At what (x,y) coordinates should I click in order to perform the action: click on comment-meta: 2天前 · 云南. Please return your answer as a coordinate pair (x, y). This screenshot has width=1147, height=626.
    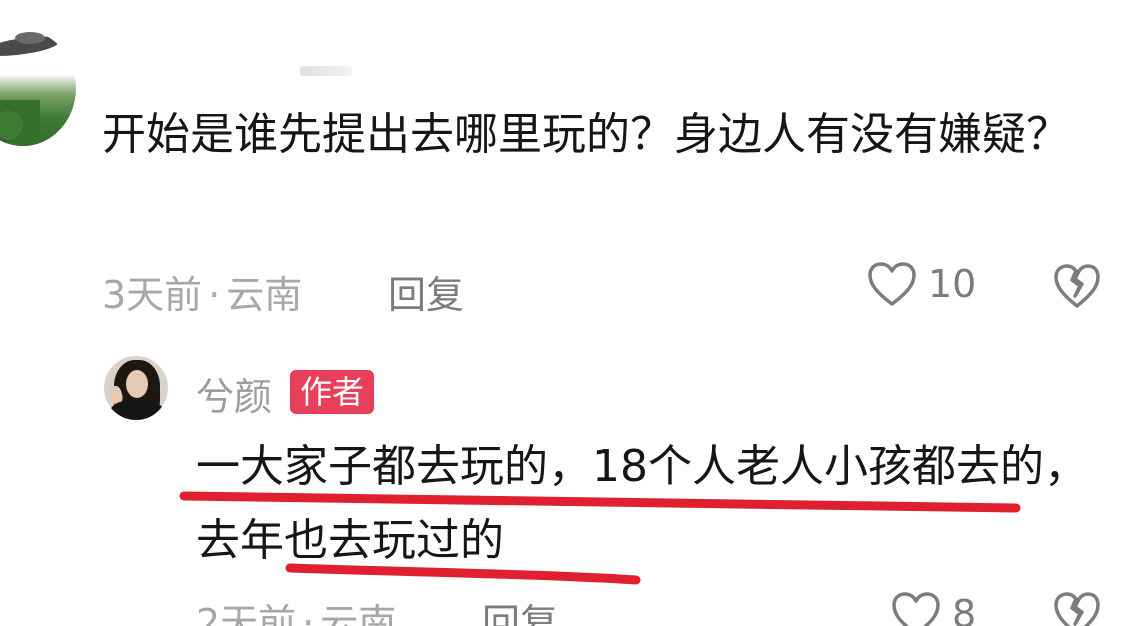
    Looking at the image, I should click on (296, 609).